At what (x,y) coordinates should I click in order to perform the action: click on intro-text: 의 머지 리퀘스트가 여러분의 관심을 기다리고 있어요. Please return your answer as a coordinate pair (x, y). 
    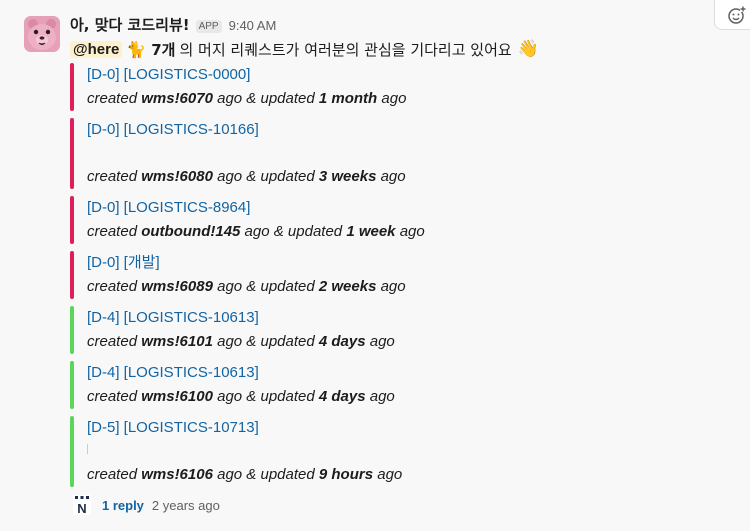
    Looking at the image, I should click on (345, 49).